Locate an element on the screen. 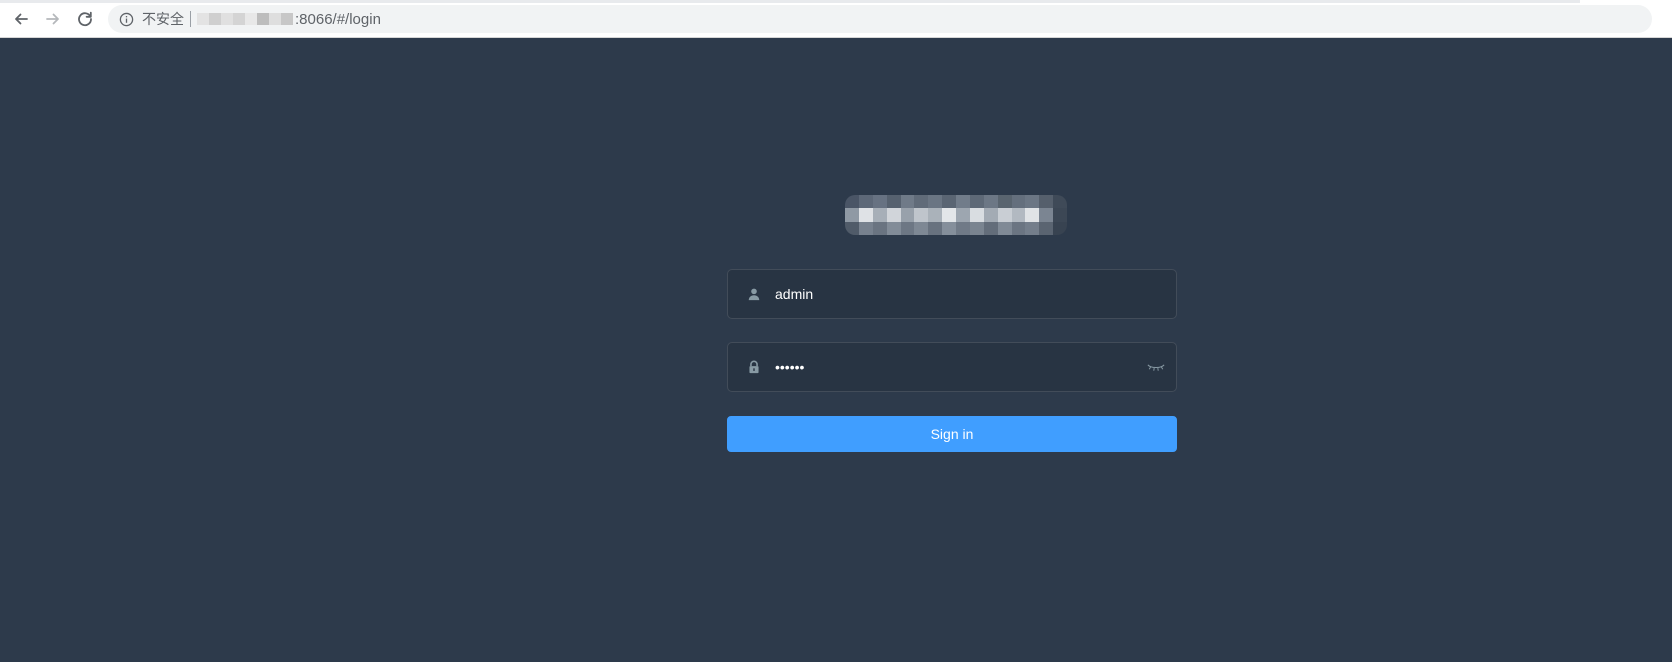 This screenshot has height=662, width=1672. tab-strip-edge is located at coordinates (790, 1).